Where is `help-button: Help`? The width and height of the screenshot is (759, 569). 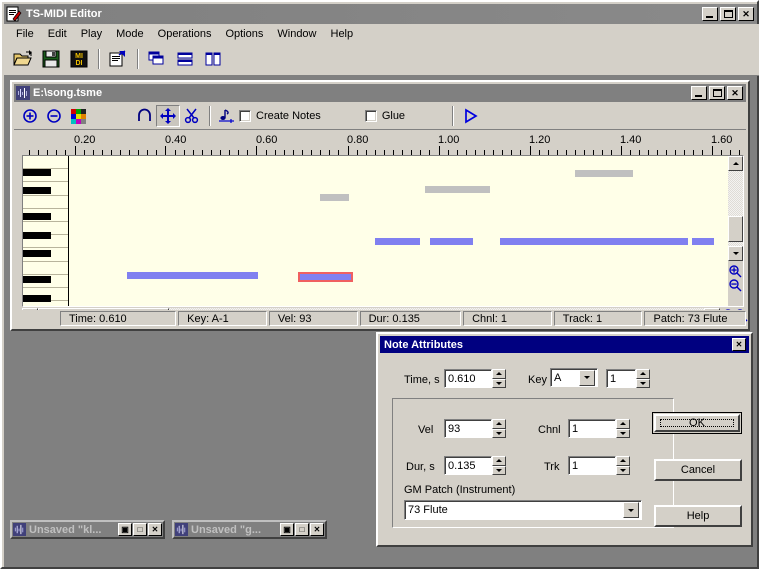 help-button: Help is located at coordinates (698, 516).